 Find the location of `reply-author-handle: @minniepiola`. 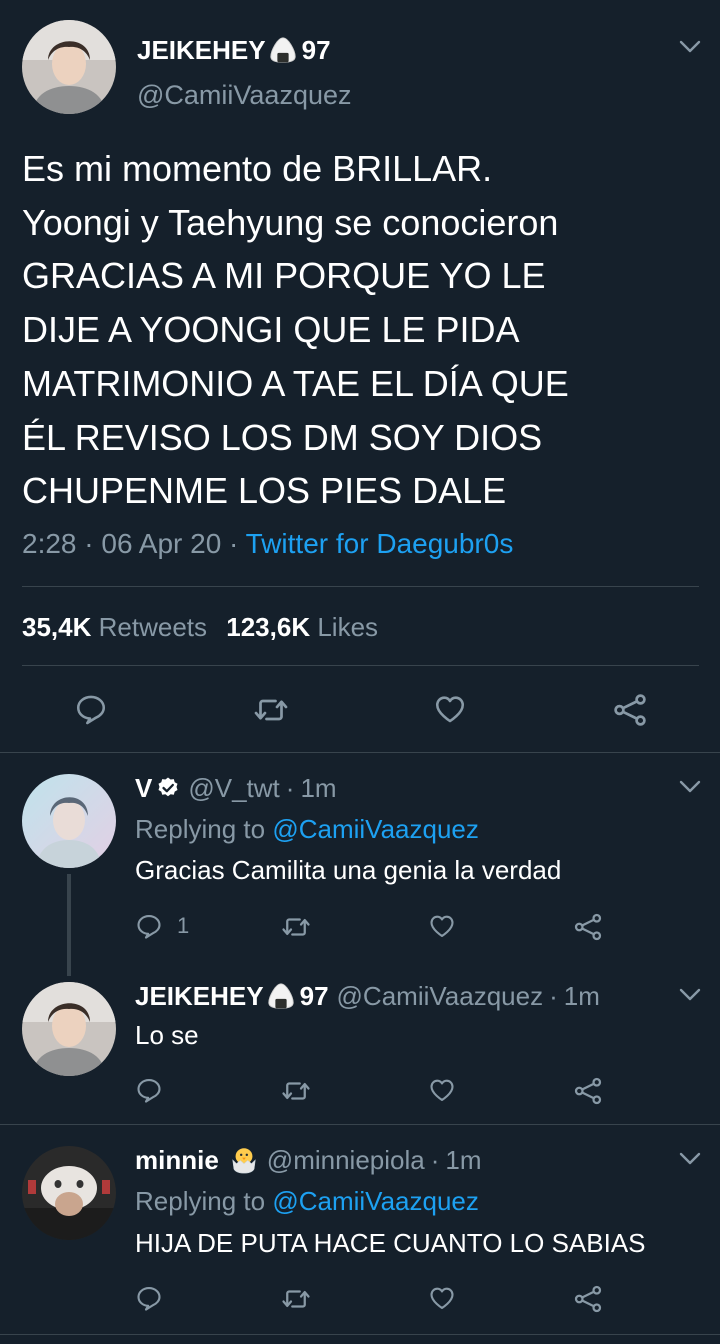

reply-author-handle: @minniepiola is located at coordinates (346, 1160).